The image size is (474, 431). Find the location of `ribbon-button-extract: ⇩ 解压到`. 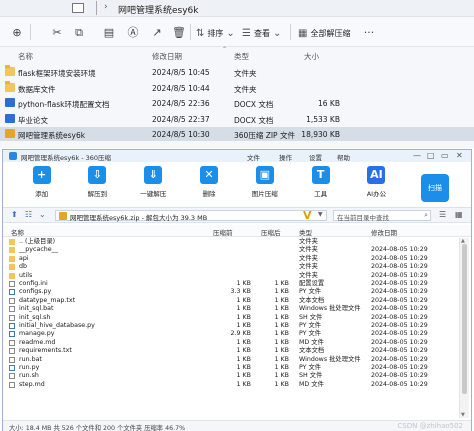

ribbon-button-extract: ⇩ 解压到 is located at coordinates (97, 186).